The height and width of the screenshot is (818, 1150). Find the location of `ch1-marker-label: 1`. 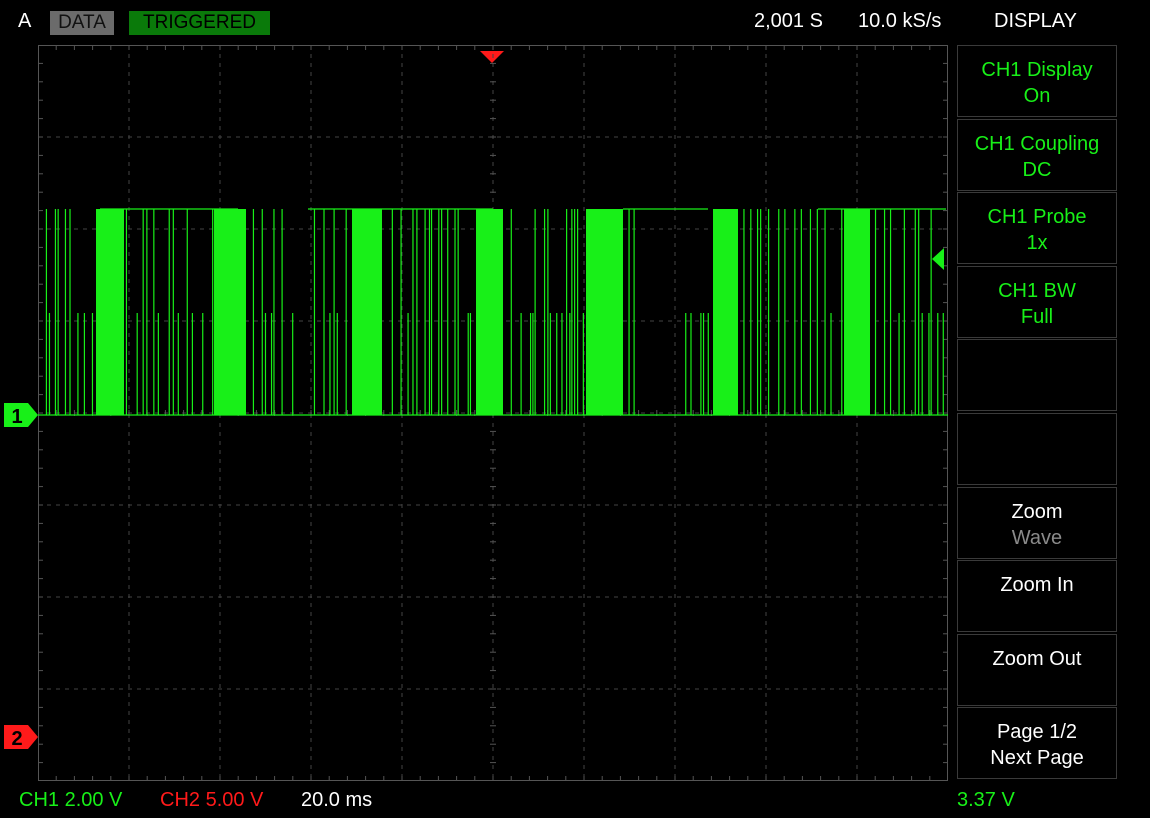

ch1-marker-label: 1 is located at coordinates (16, 417).